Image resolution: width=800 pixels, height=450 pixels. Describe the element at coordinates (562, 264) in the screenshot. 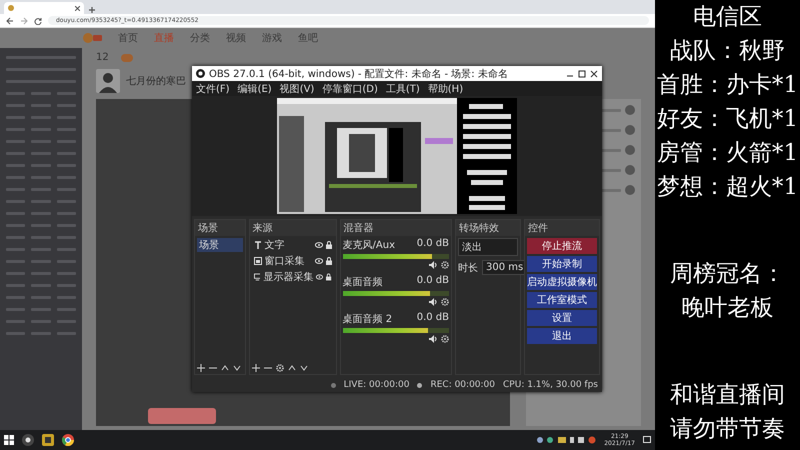

I see `control-button: 开始录制` at that location.